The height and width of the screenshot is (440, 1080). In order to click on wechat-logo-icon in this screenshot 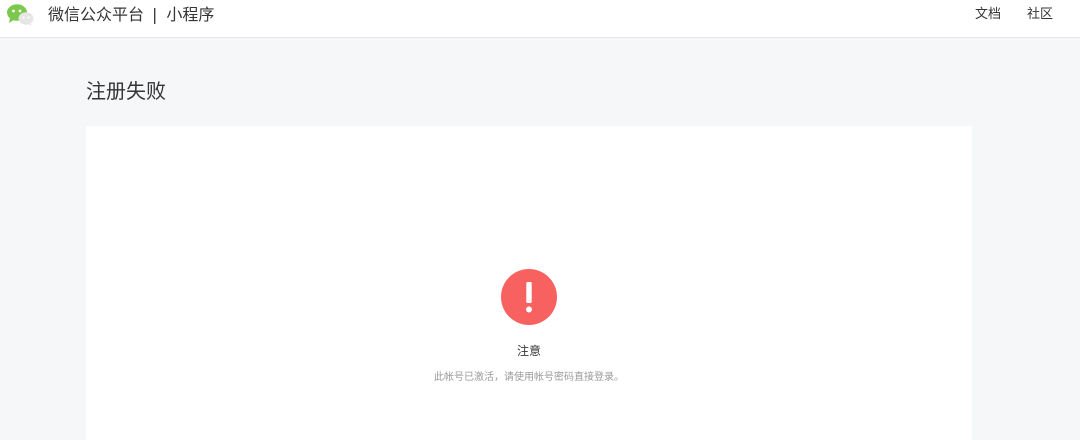, I will do `click(20, 15)`.